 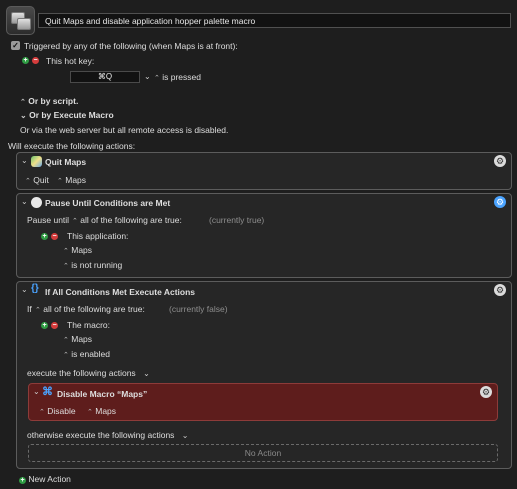 I want to click on or-by-script-label: Or by script., so click(x=53, y=101).